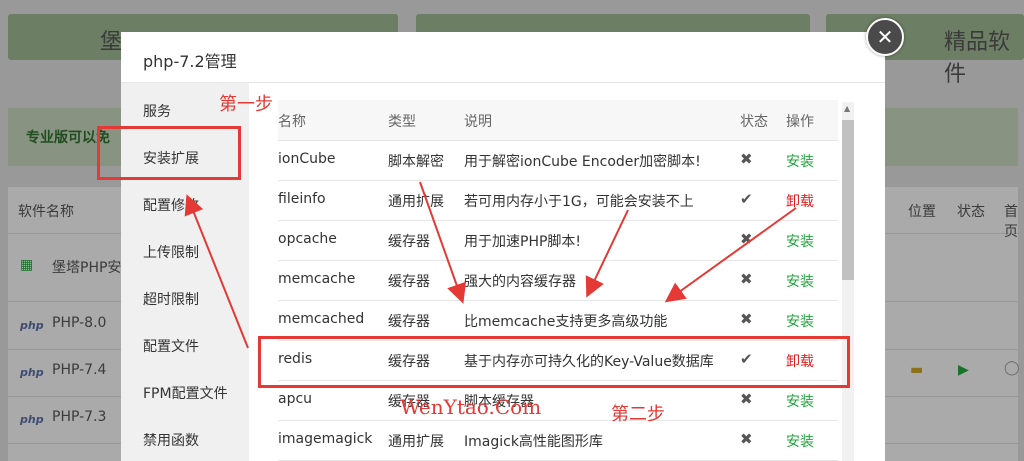 This screenshot has width=1024, height=461. What do you see at coordinates (292, 122) in the screenshot?
I see `col-name: 名称` at bounding box center [292, 122].